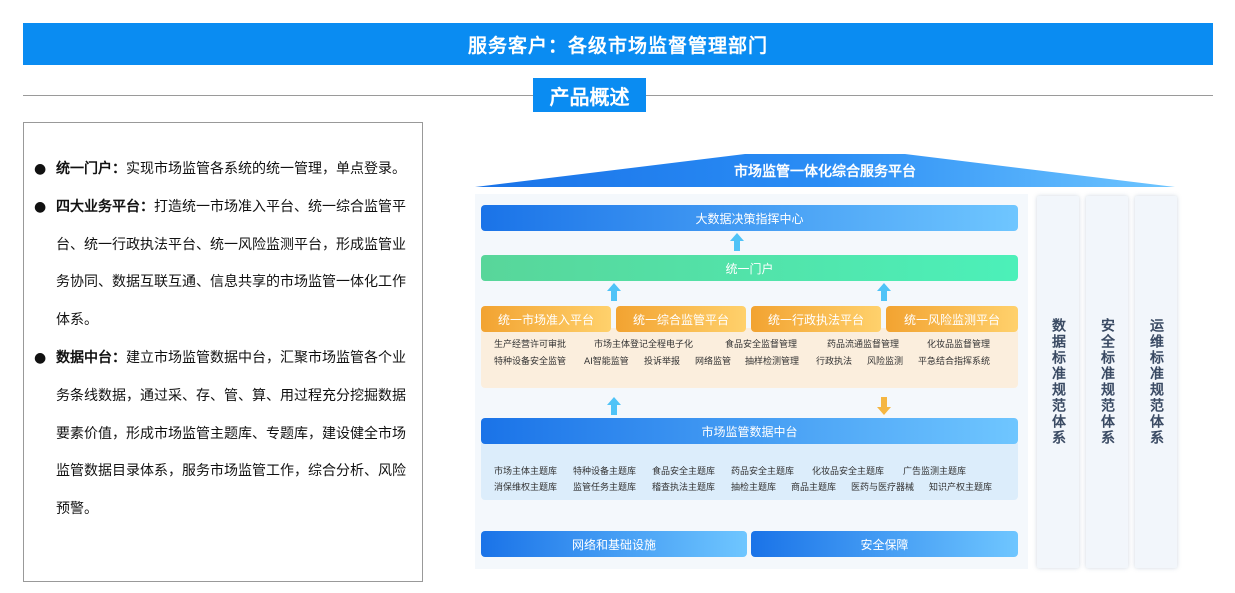 Image resolution: width=1235 pixels, height=593 pixels. What do you see at coordinates (526, 488) in the screenshot?
I see `data-item: 消保维权主题库` at bounding box center [526, 488].